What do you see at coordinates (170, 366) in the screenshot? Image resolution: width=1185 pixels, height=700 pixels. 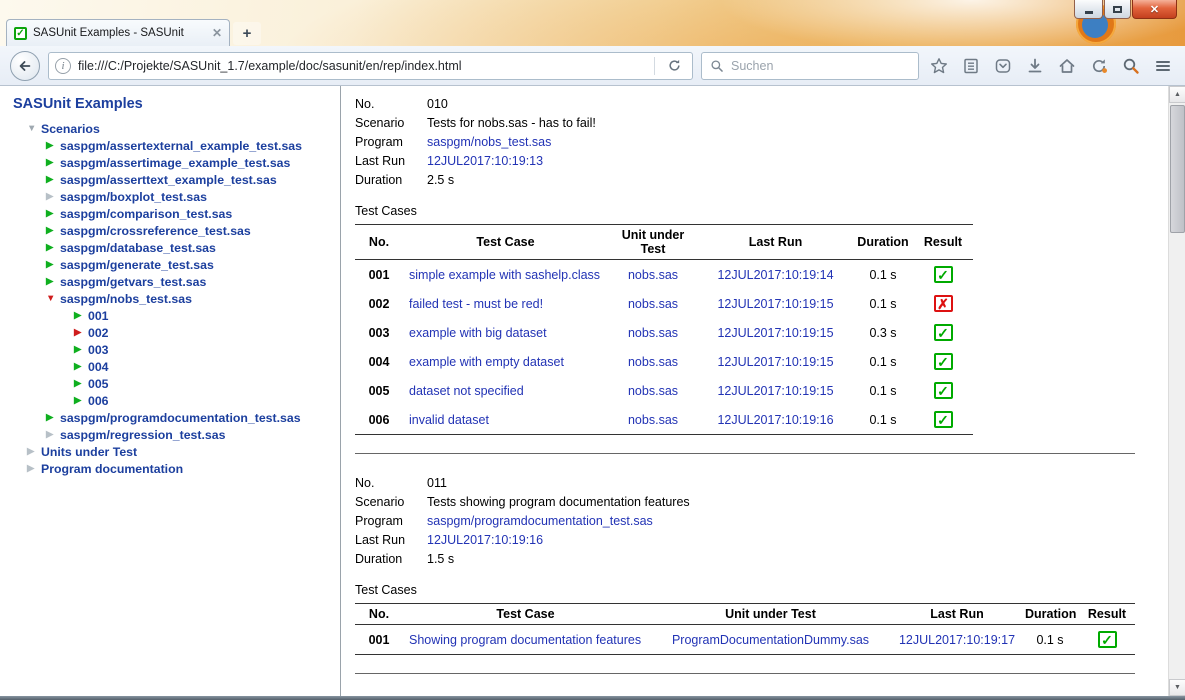 I see `tree-item-14: ▶ 004` at bounding box center [170, 366].